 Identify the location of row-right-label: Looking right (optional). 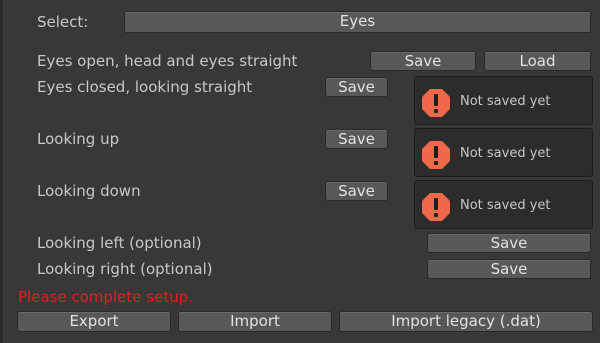
(125, 269).